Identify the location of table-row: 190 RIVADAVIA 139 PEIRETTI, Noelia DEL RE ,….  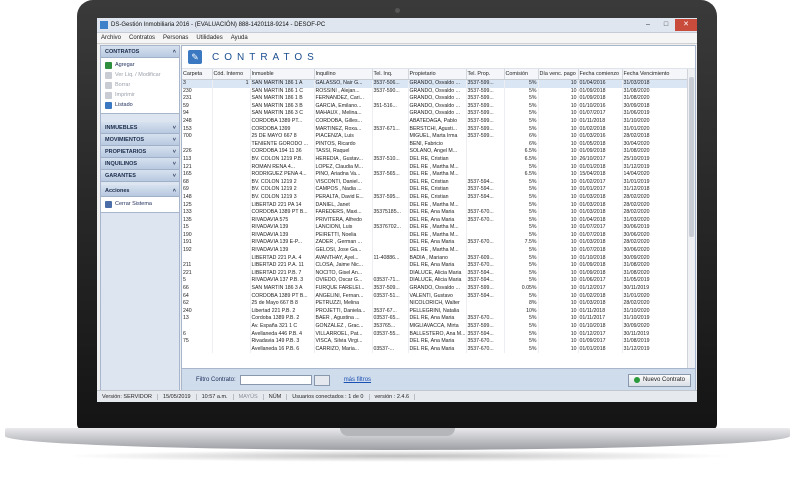
(435, 235).